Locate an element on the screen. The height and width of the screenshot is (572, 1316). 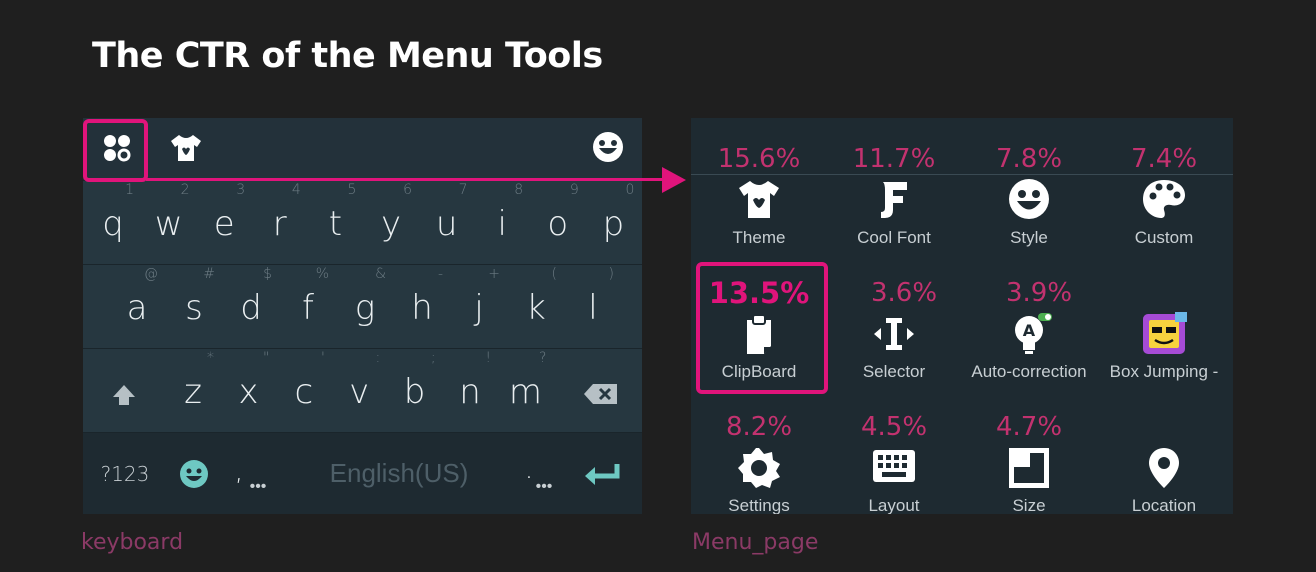
key-v: :v is located at coordinates (359, 381).